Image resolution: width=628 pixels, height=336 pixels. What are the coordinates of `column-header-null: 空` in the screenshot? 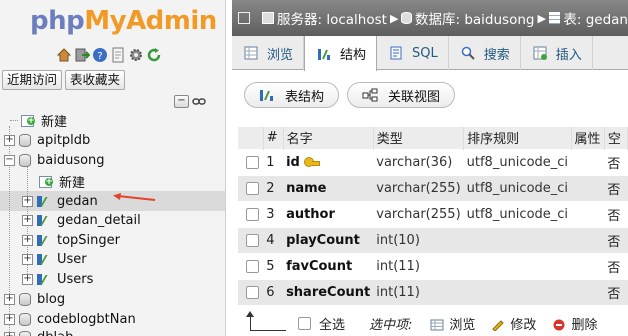 It's located at (616, 138).